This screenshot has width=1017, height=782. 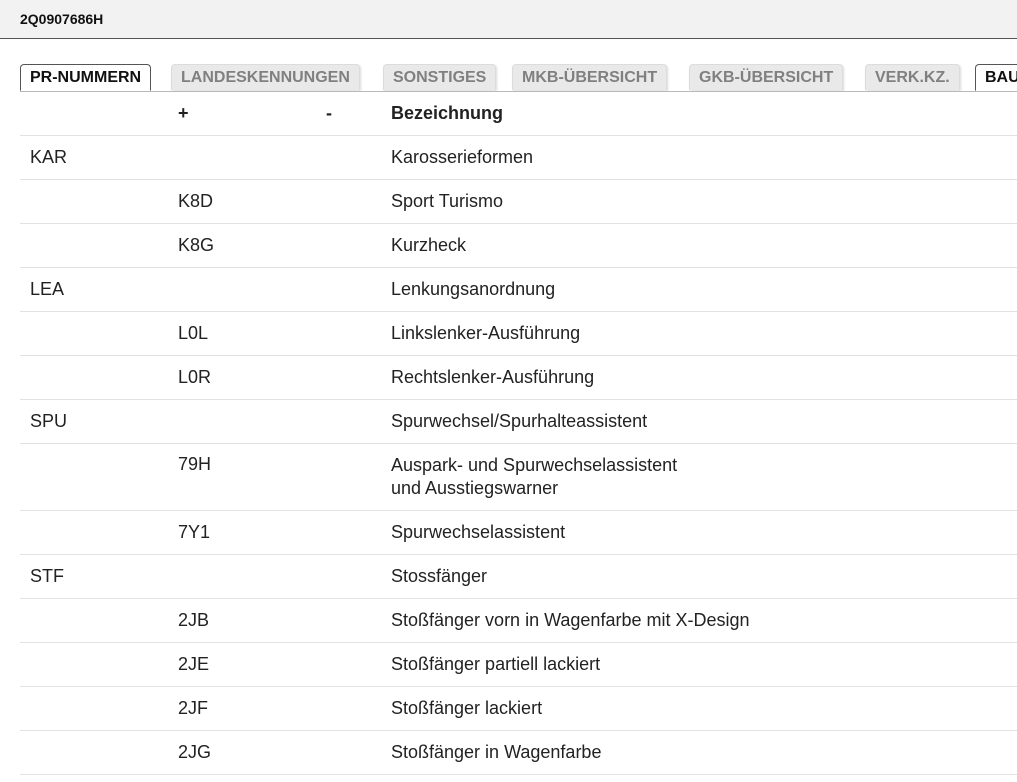 I want to click on description-text: Stoßfänger partiell lackiert, so click(x=496, y=664).